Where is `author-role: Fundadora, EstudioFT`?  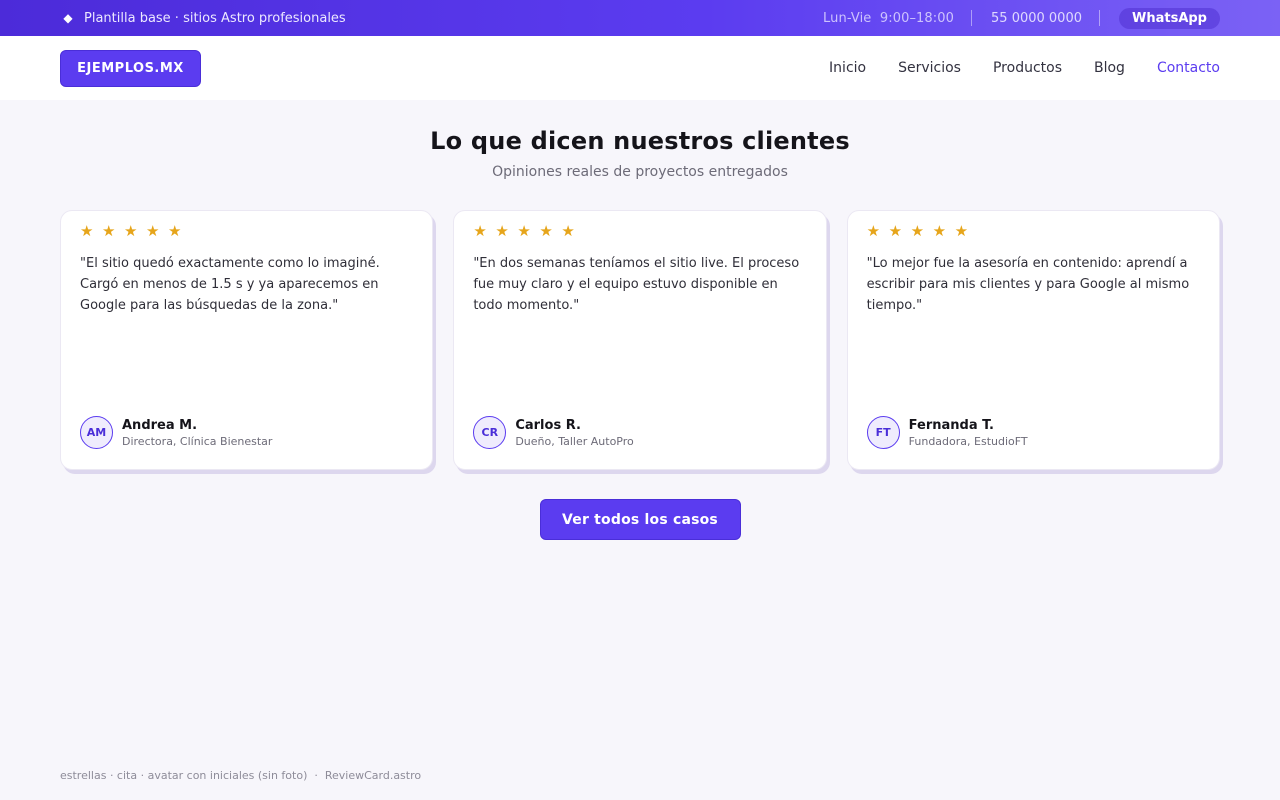
author-role: Fundadora, EstudioFT is located at coordinates (968, 441).